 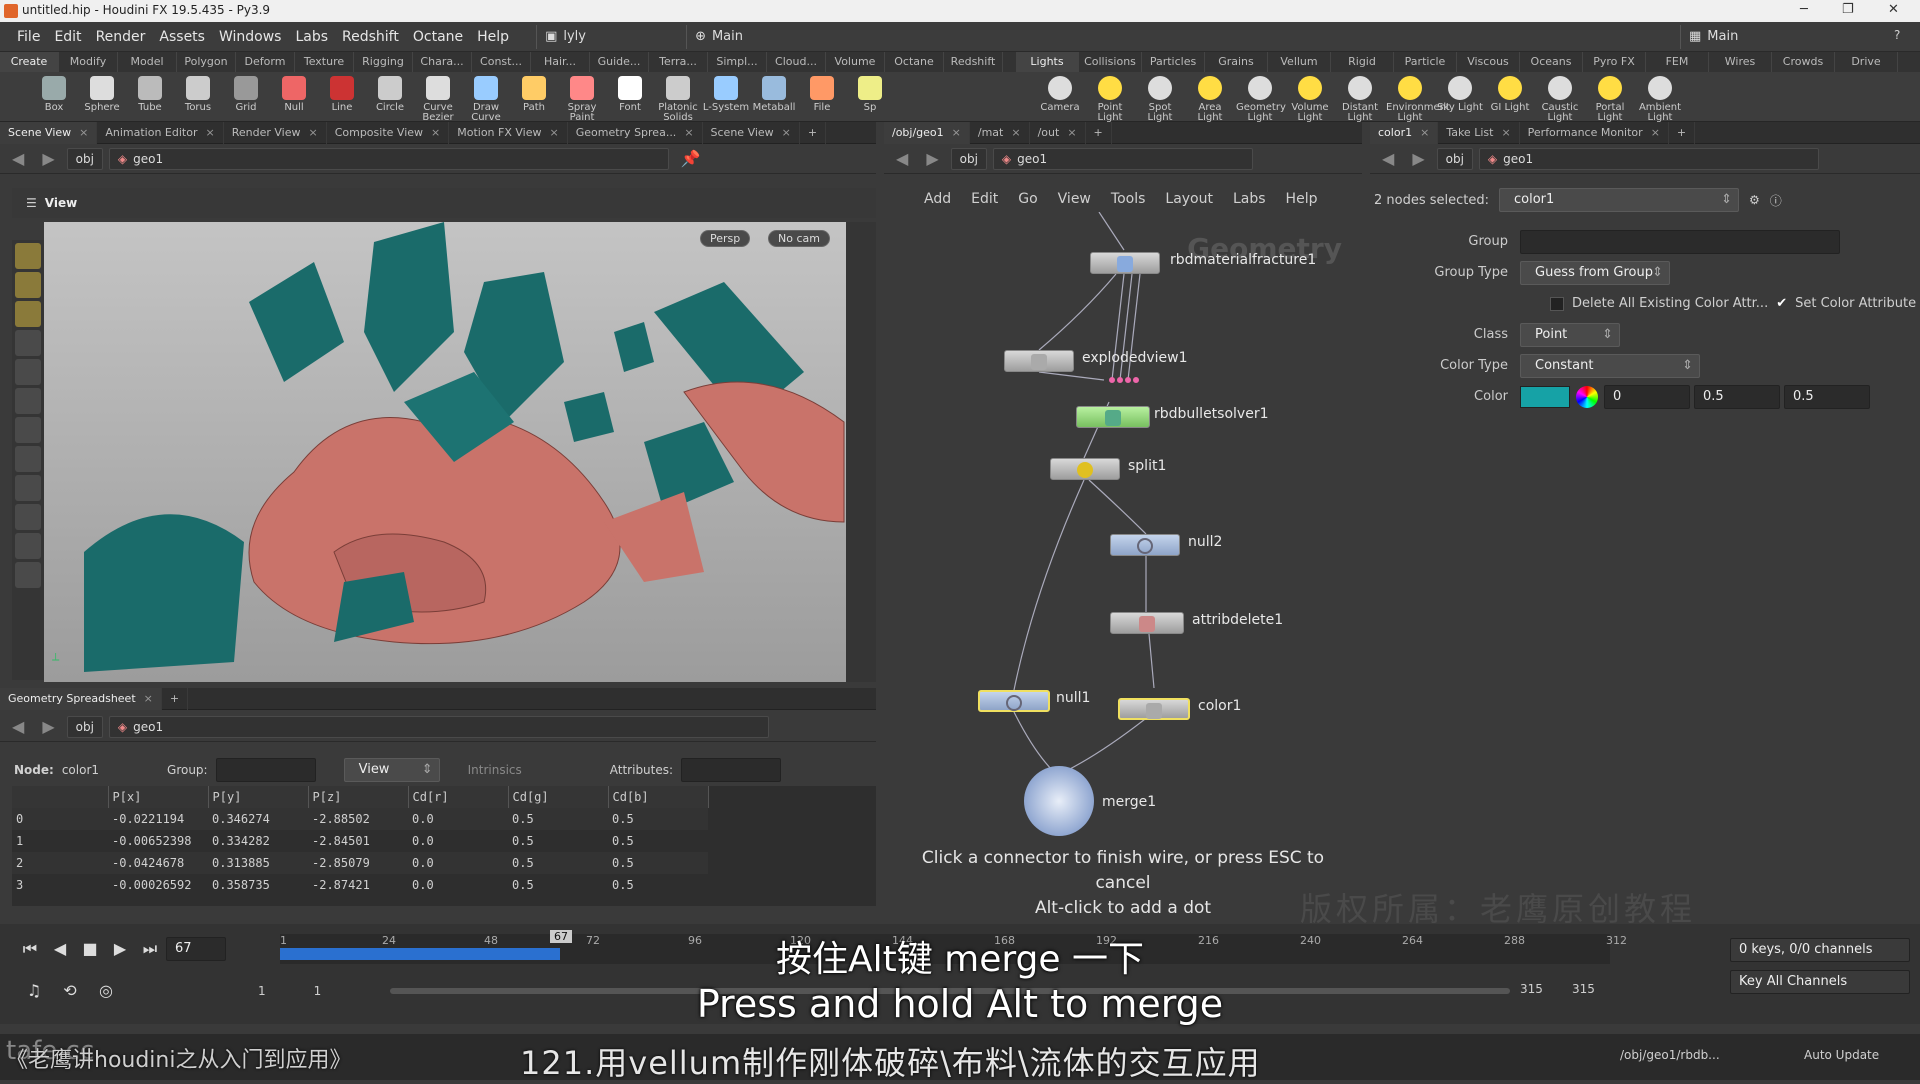 I want to click on viewer-tab-1: Animation Editor ×, so click(x=160, y=132).